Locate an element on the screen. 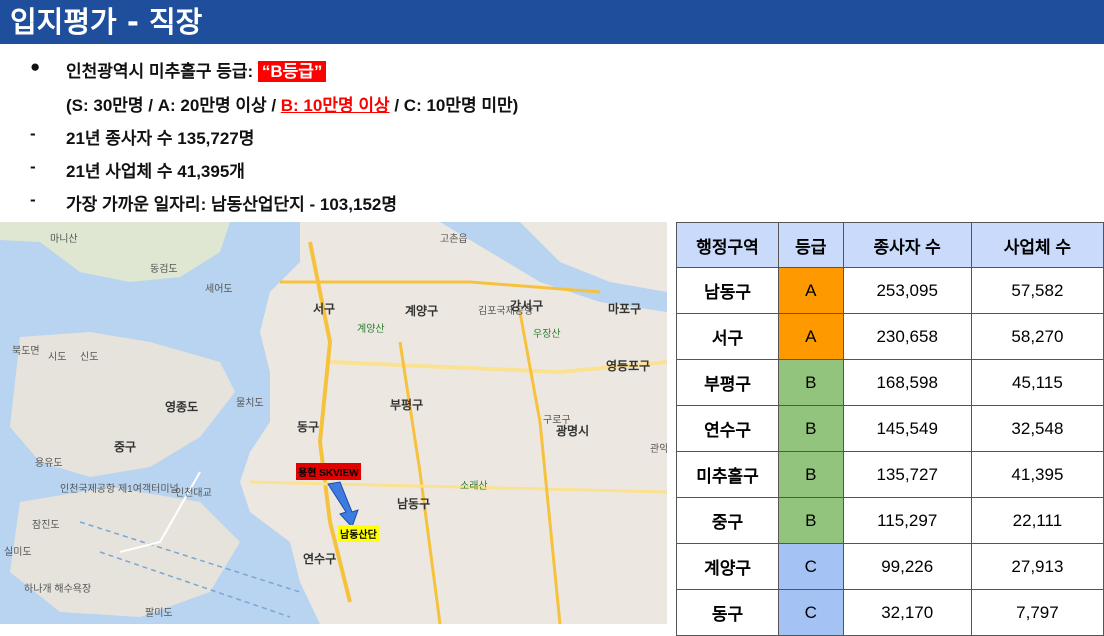 This screenshot has height=636, width=1104. col-header-grade: 등급 is located at coordinates (811, 245).